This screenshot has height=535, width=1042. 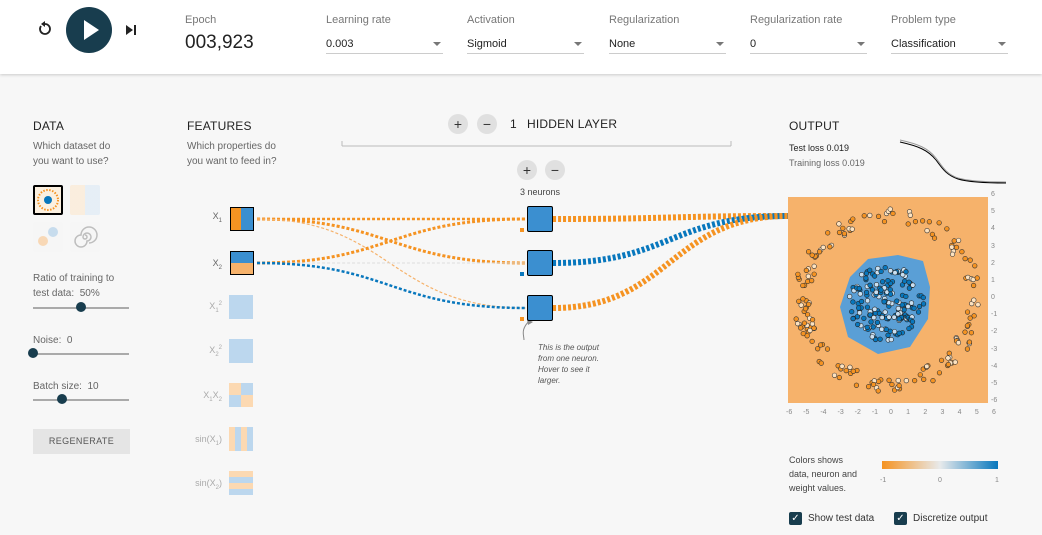 What do you see at coordinates (875, 412) in the screenshot?
I see `x-axis-tick: -1` at bounding box center [875, 412].